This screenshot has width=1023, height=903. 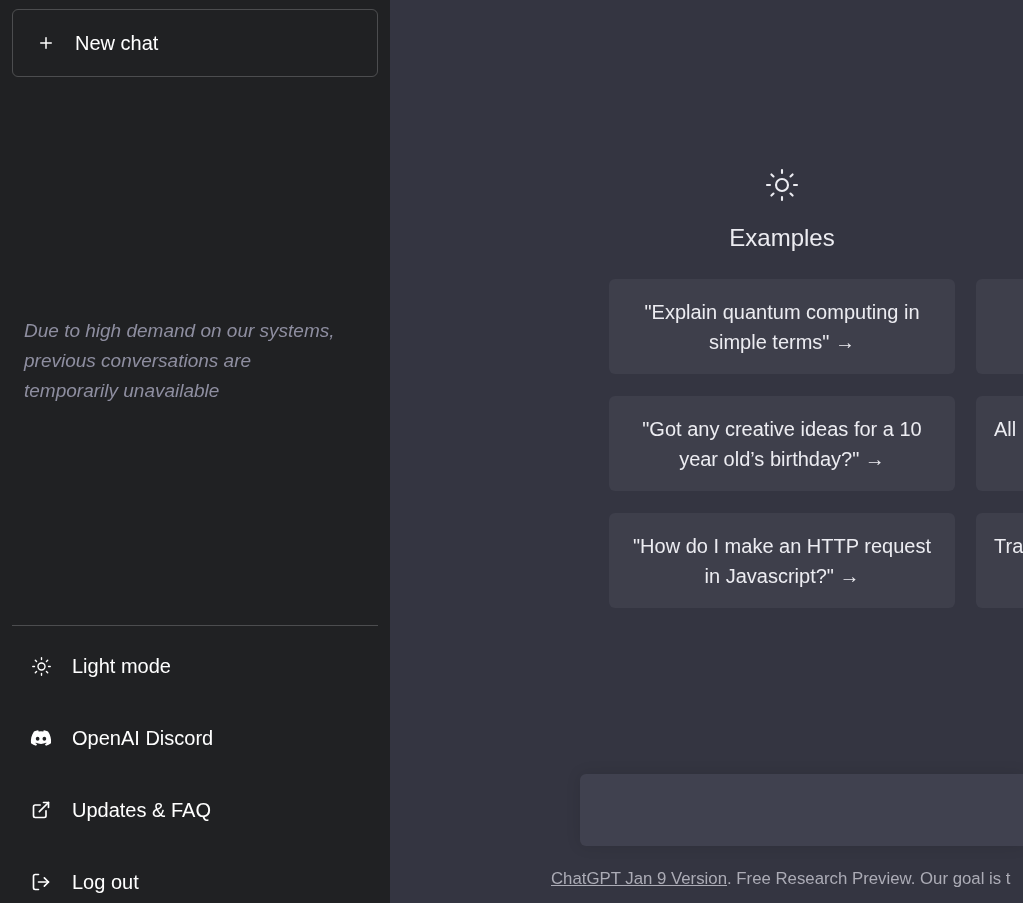 What do you see at coordinates (639, 878) in the screenshot?
I see `version-link: ChatGPT Jan 9 Version` at bounding box center [639, 878].